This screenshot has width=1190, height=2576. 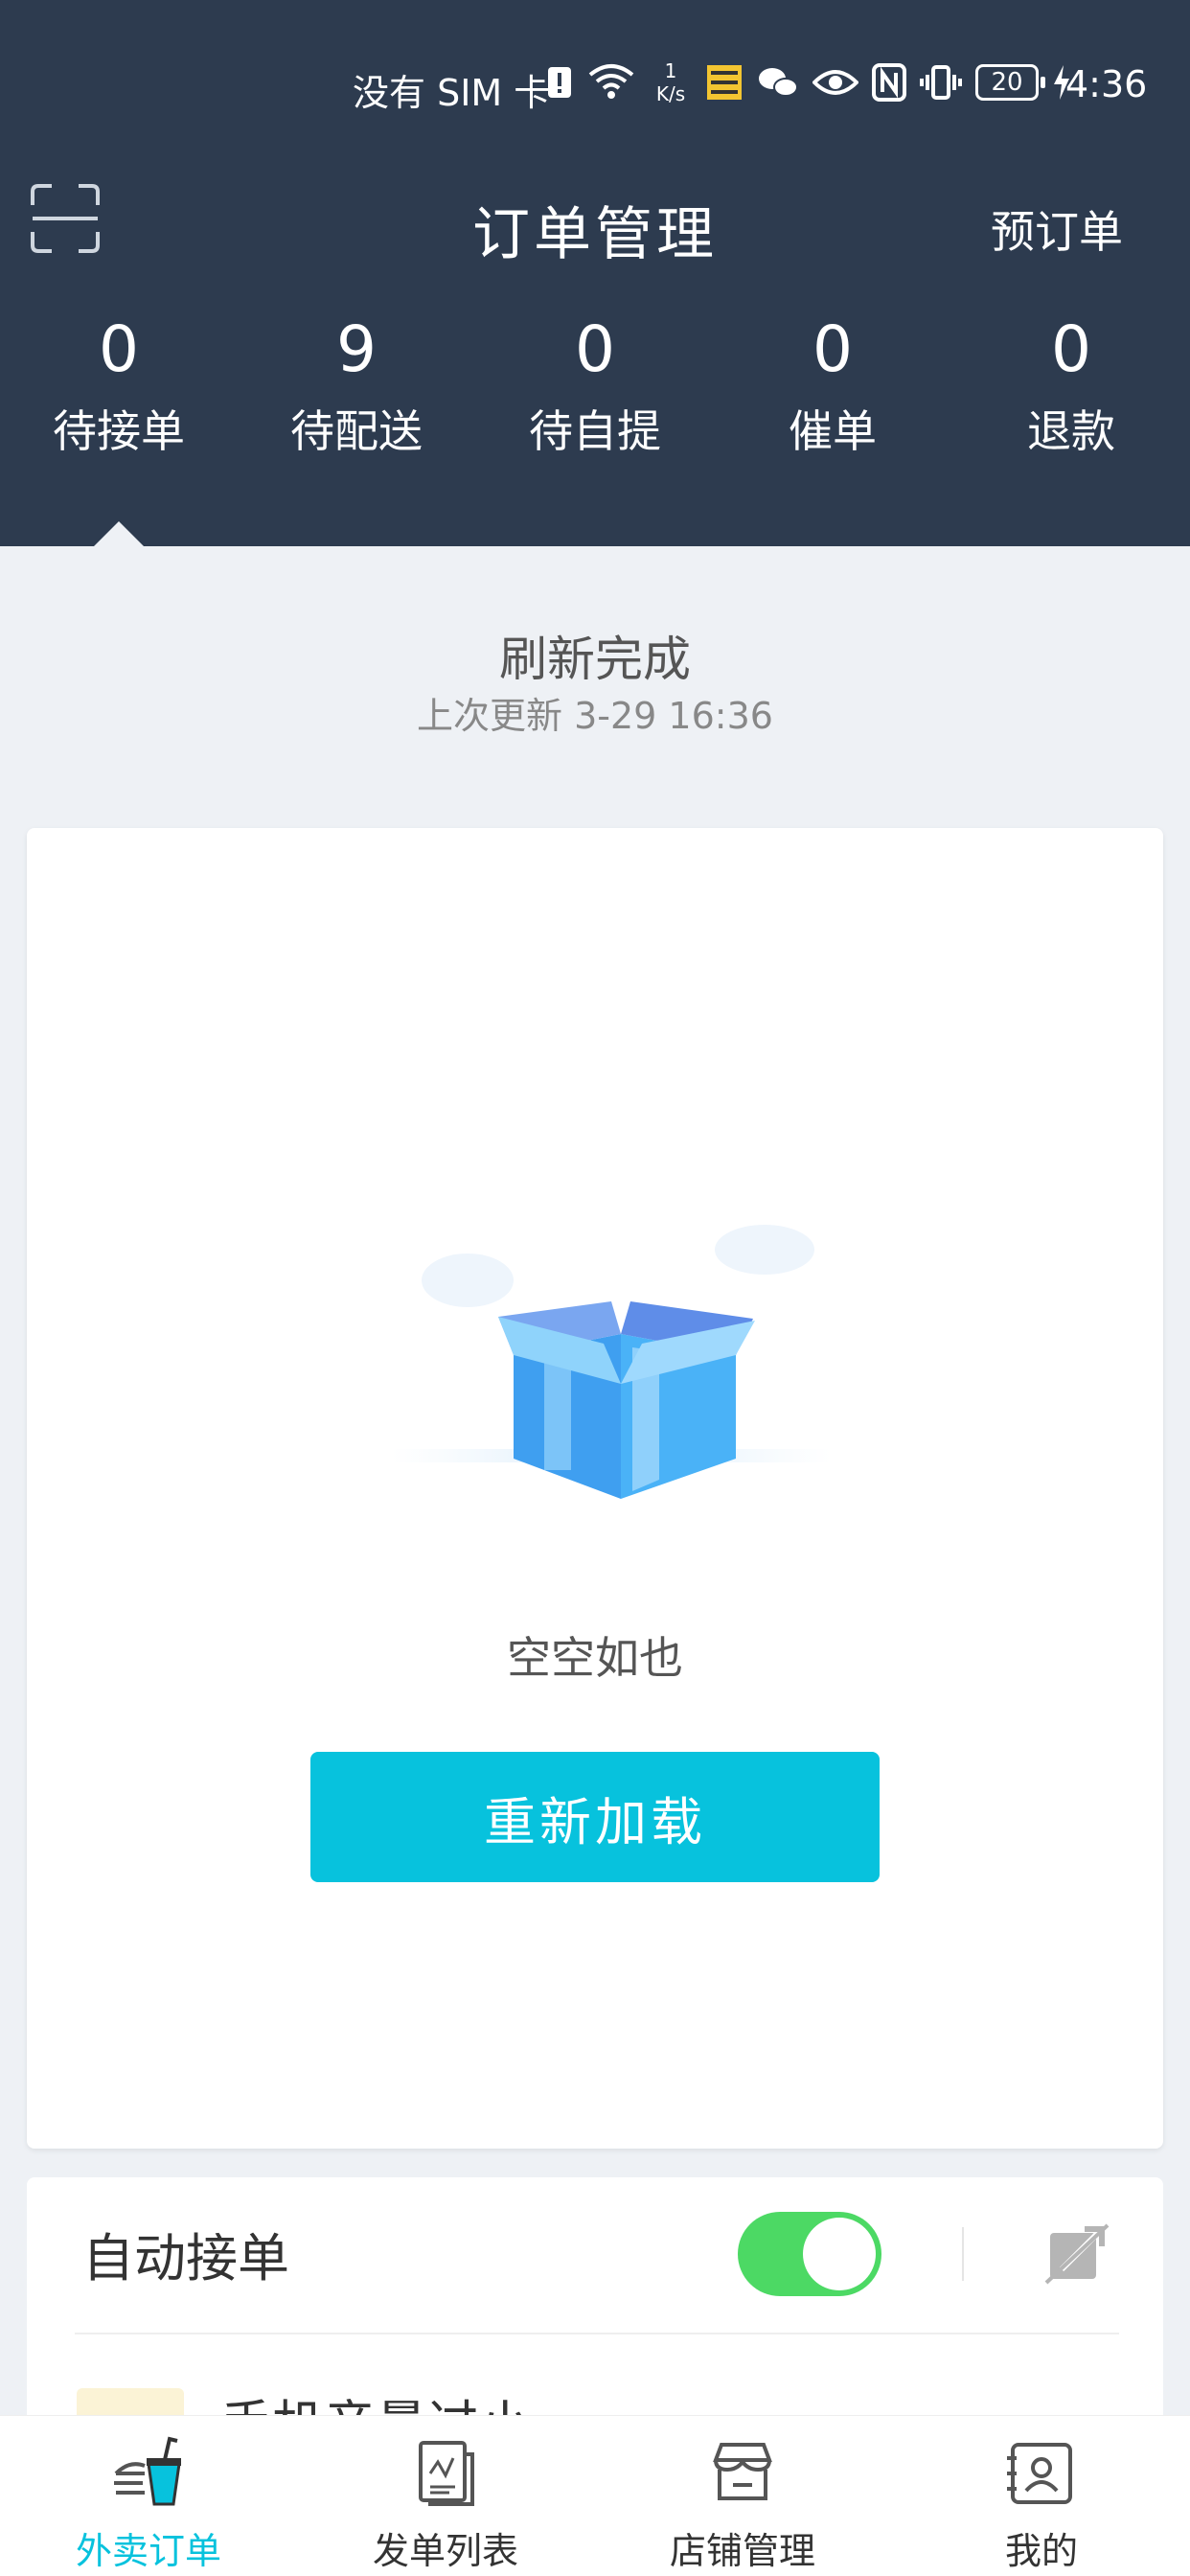 What do you see at coordinates (357, 431) in the screenshot?
I see `tab-label: 待配送` at bounding box center [357, 431].